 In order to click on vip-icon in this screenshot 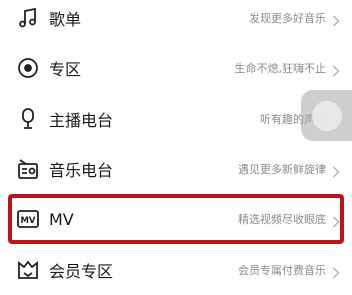, I will do `click(28, 270)`.